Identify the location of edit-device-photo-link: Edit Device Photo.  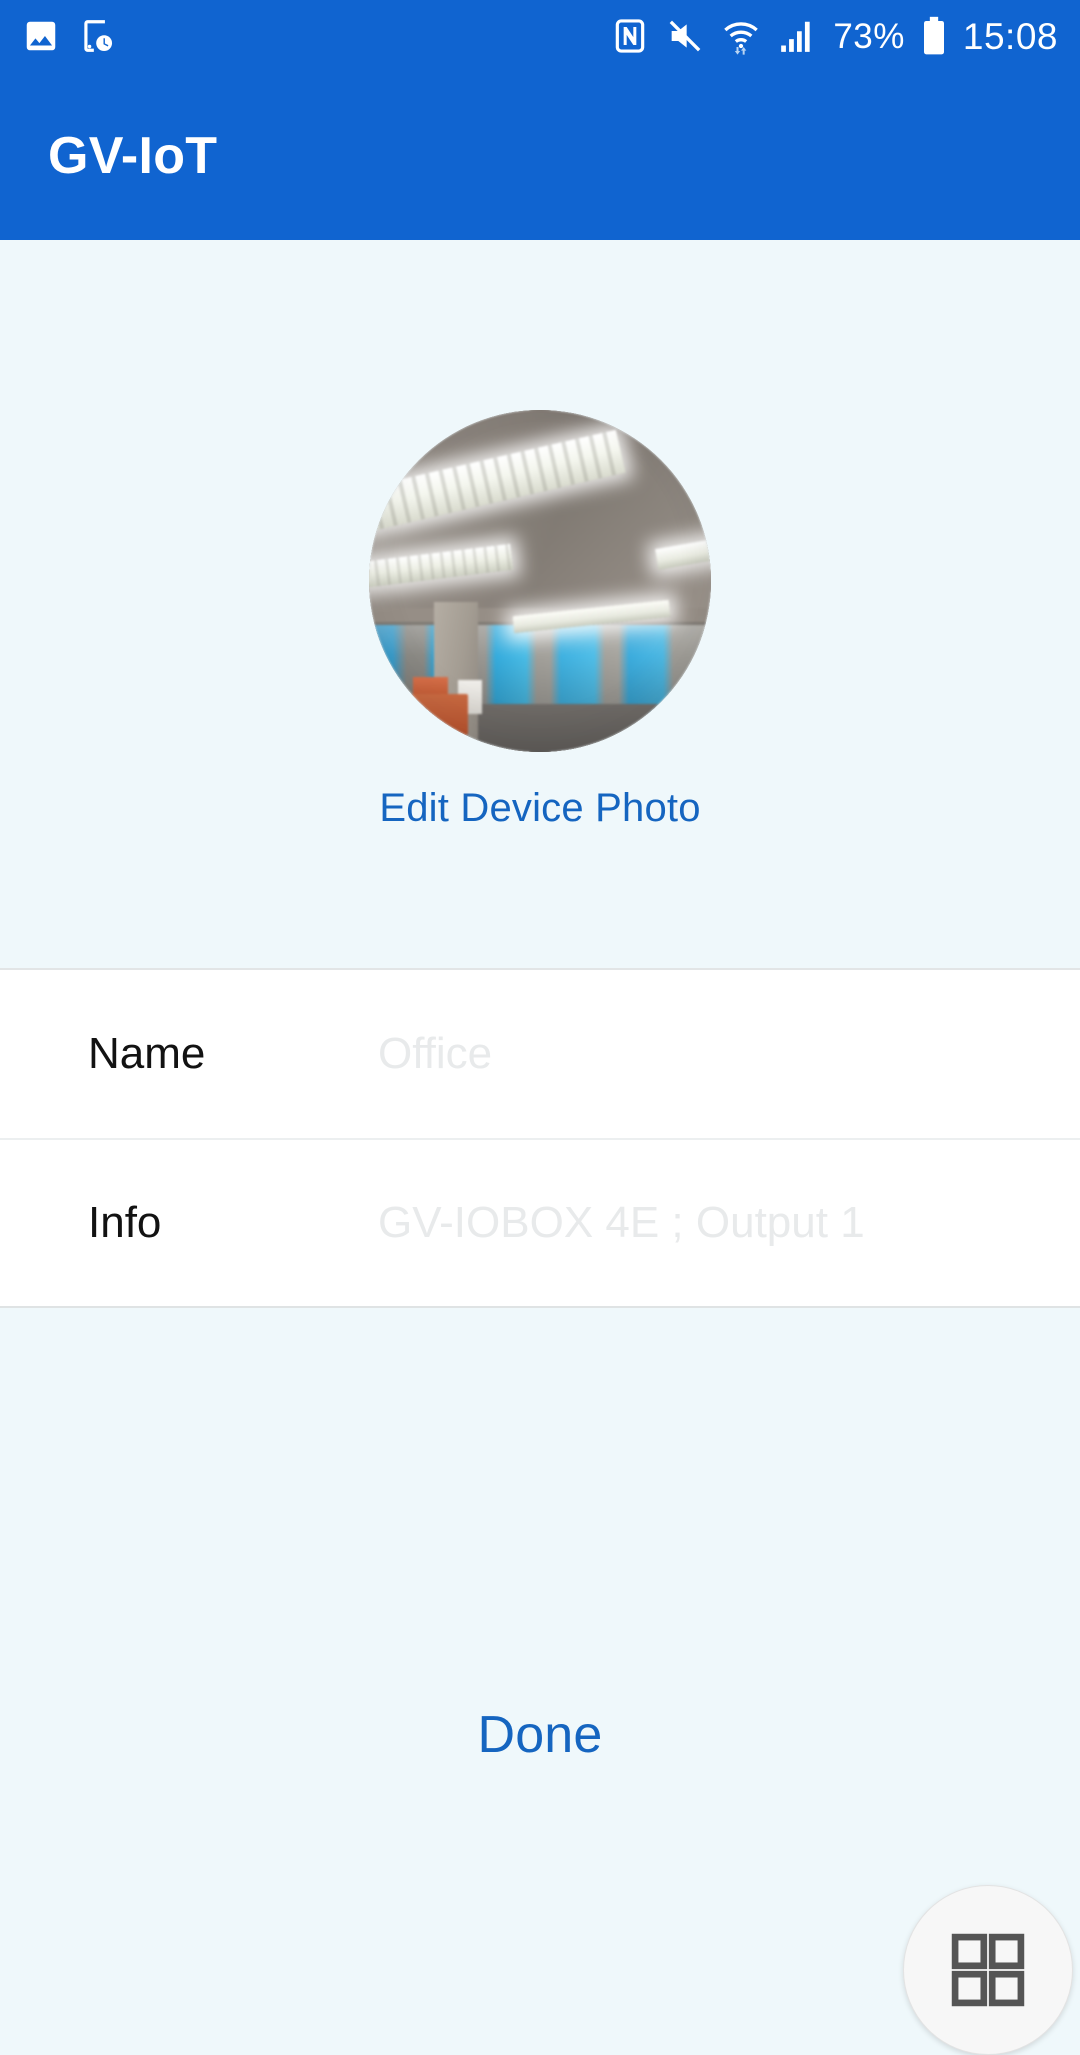
(539, 808).